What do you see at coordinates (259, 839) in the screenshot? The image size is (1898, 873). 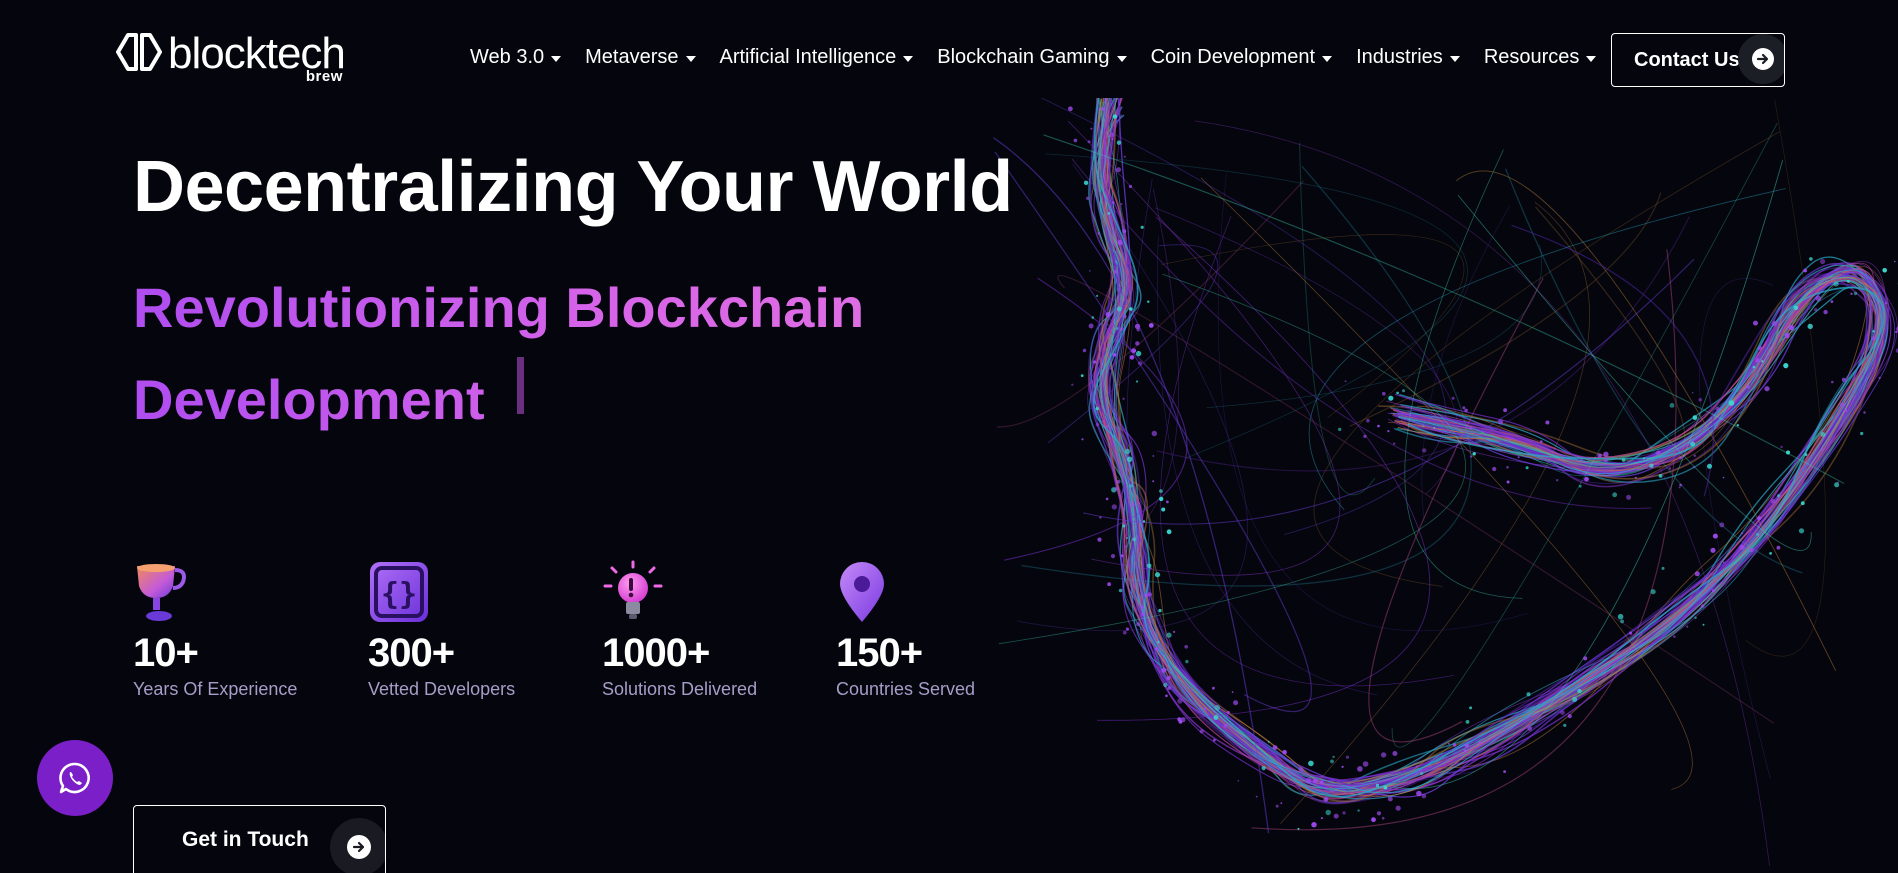 I see `get-in-touch-button: Get in Touch` at bounding box center [259, 839].